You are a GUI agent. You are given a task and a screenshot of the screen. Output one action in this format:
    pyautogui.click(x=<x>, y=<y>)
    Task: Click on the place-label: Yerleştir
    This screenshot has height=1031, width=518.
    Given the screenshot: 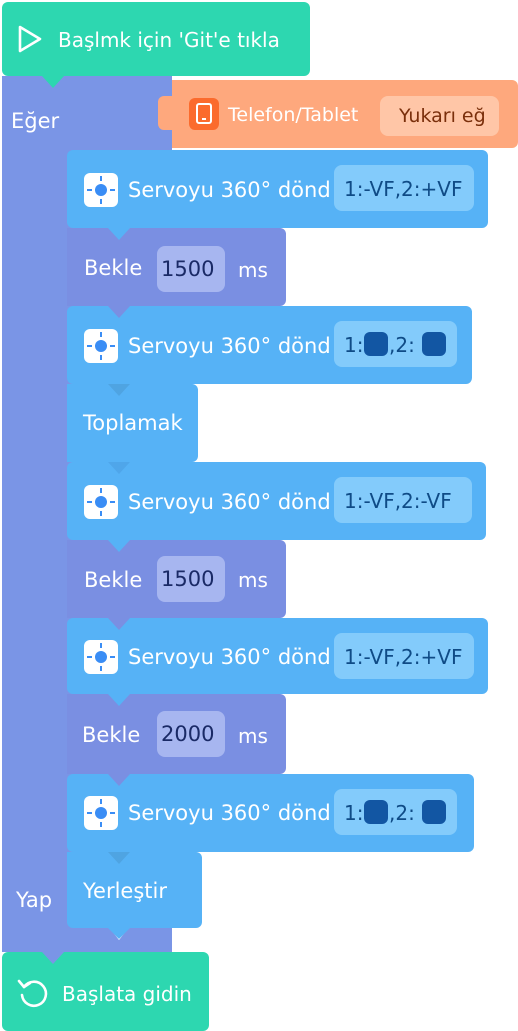 What is the action you would take?
    pyautogui.click(x=125, y=891)
    